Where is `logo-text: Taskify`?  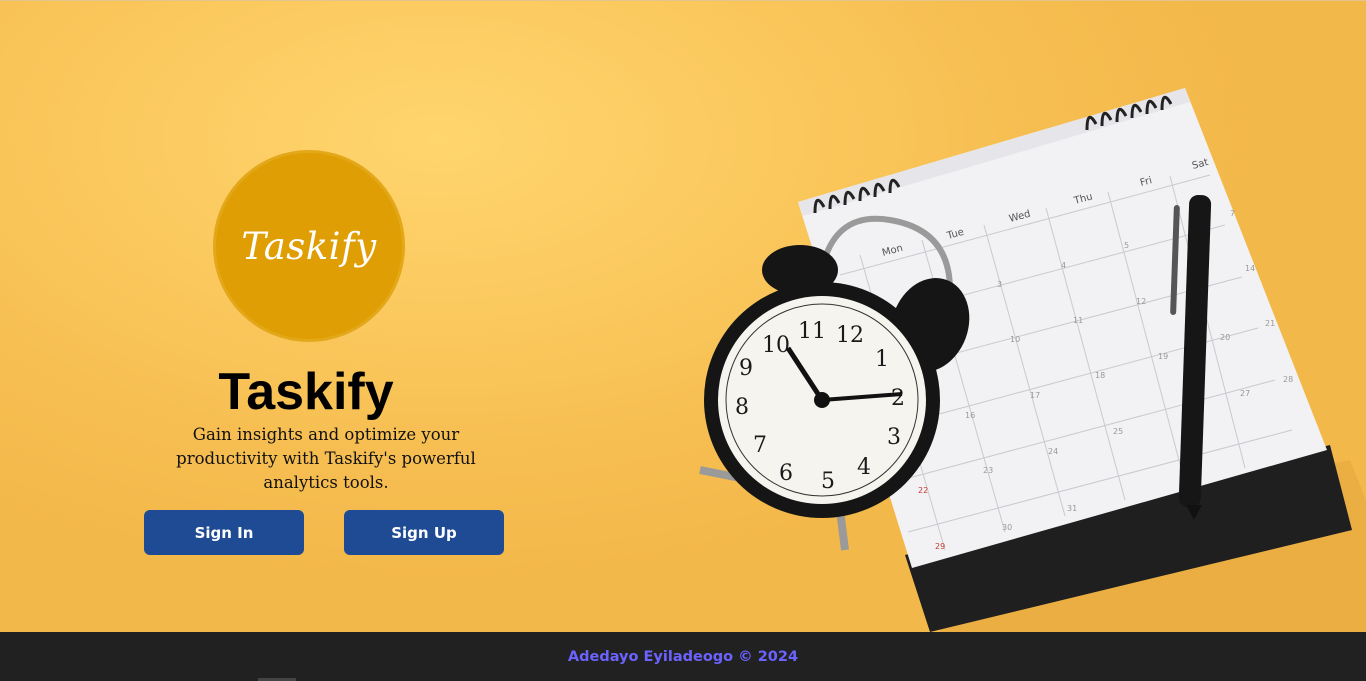
logo-text: Taskify is located at coordinates (309, 246).